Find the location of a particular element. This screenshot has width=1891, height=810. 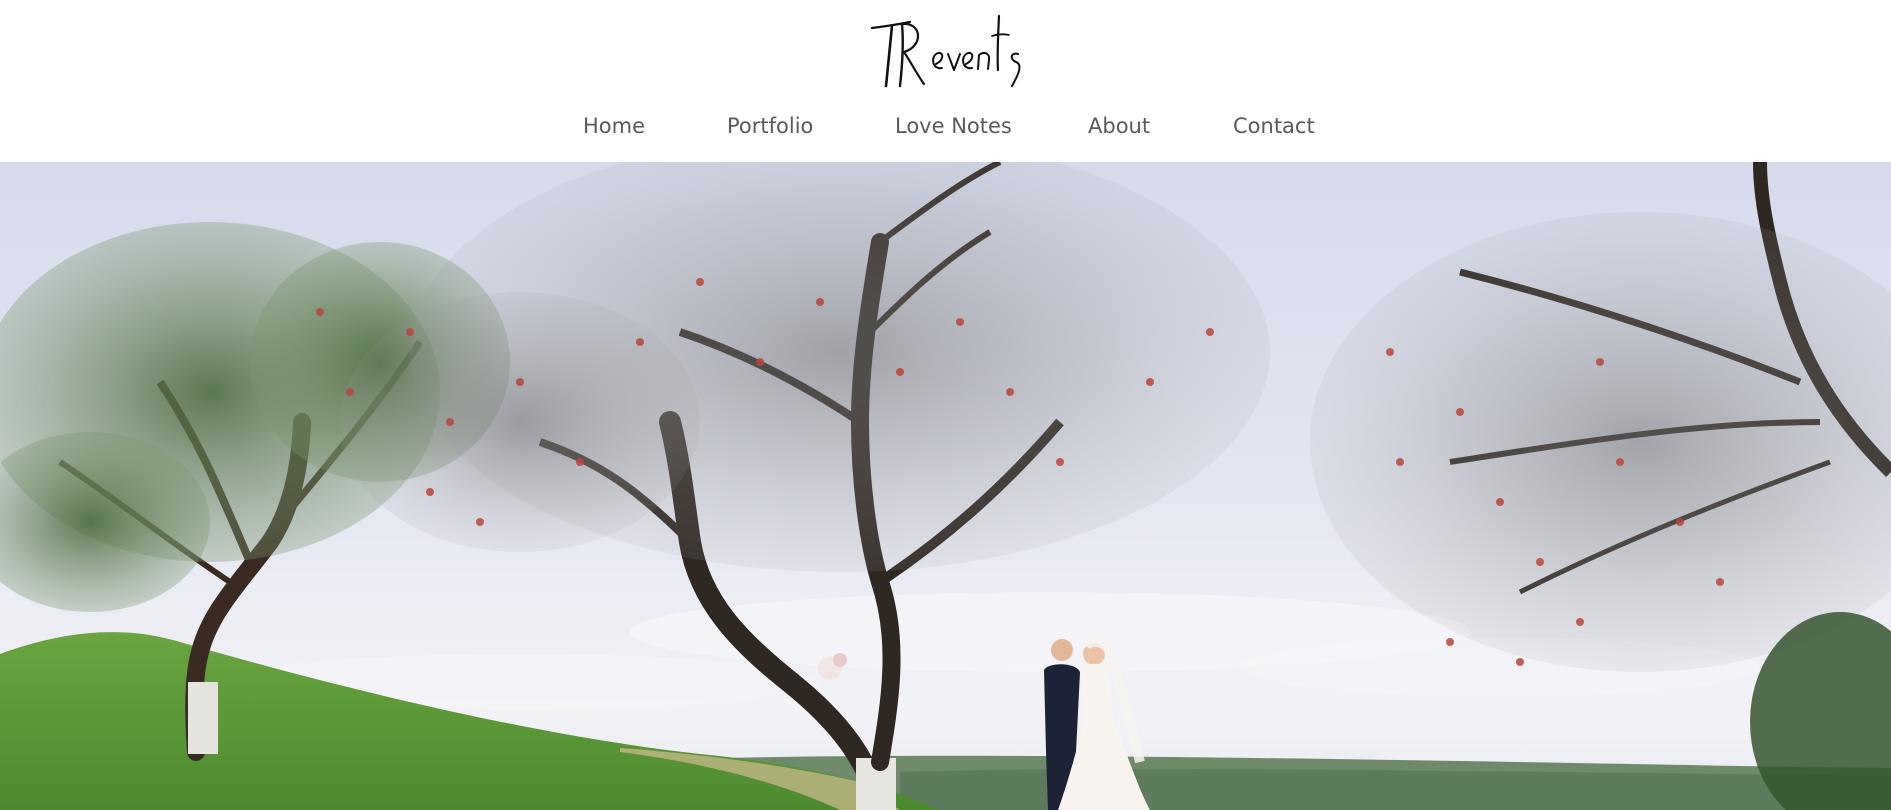

nav-item-love-notes: Love Notes is located at coordinates (953, 126).